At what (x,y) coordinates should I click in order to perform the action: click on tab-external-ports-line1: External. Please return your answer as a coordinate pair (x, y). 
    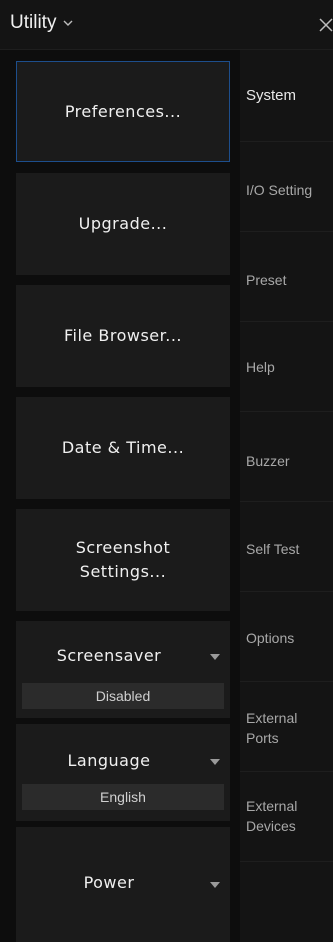
    Looking at the image, I should click on (272, 718).